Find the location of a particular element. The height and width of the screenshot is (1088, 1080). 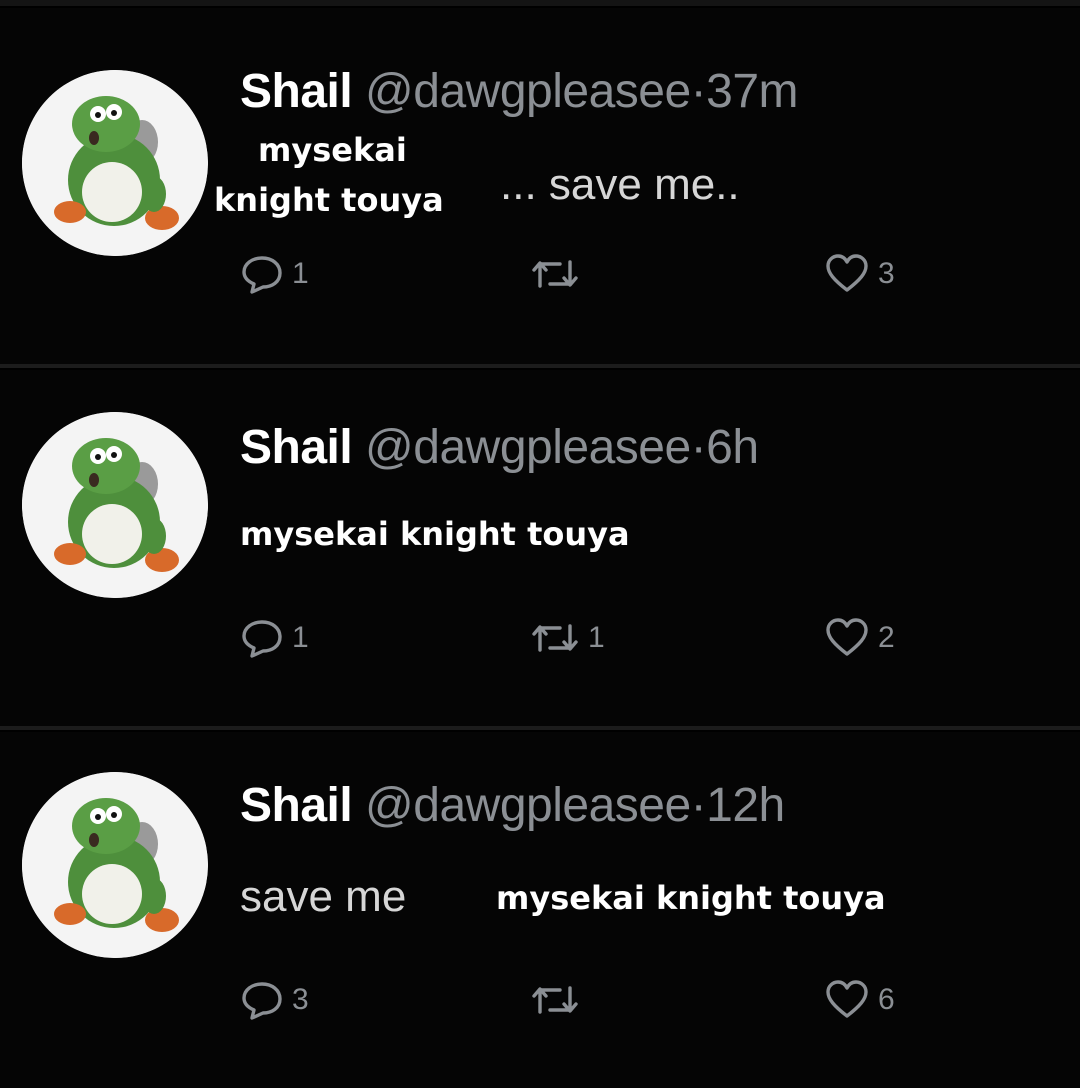

tweet-actions: 1 3 is located at coordinates (620, 274).